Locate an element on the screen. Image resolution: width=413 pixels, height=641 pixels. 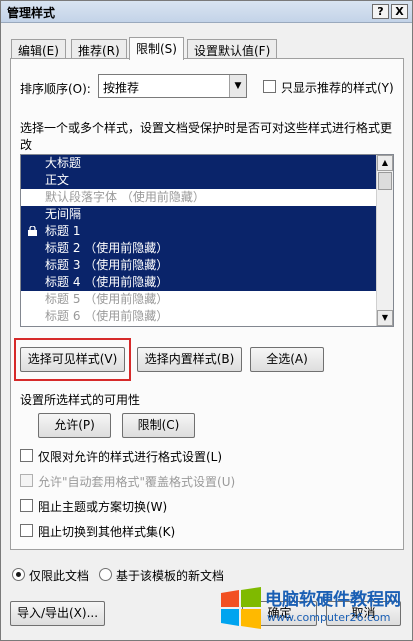
permit-button: 允许(P) is located at coordinates (74, 425).